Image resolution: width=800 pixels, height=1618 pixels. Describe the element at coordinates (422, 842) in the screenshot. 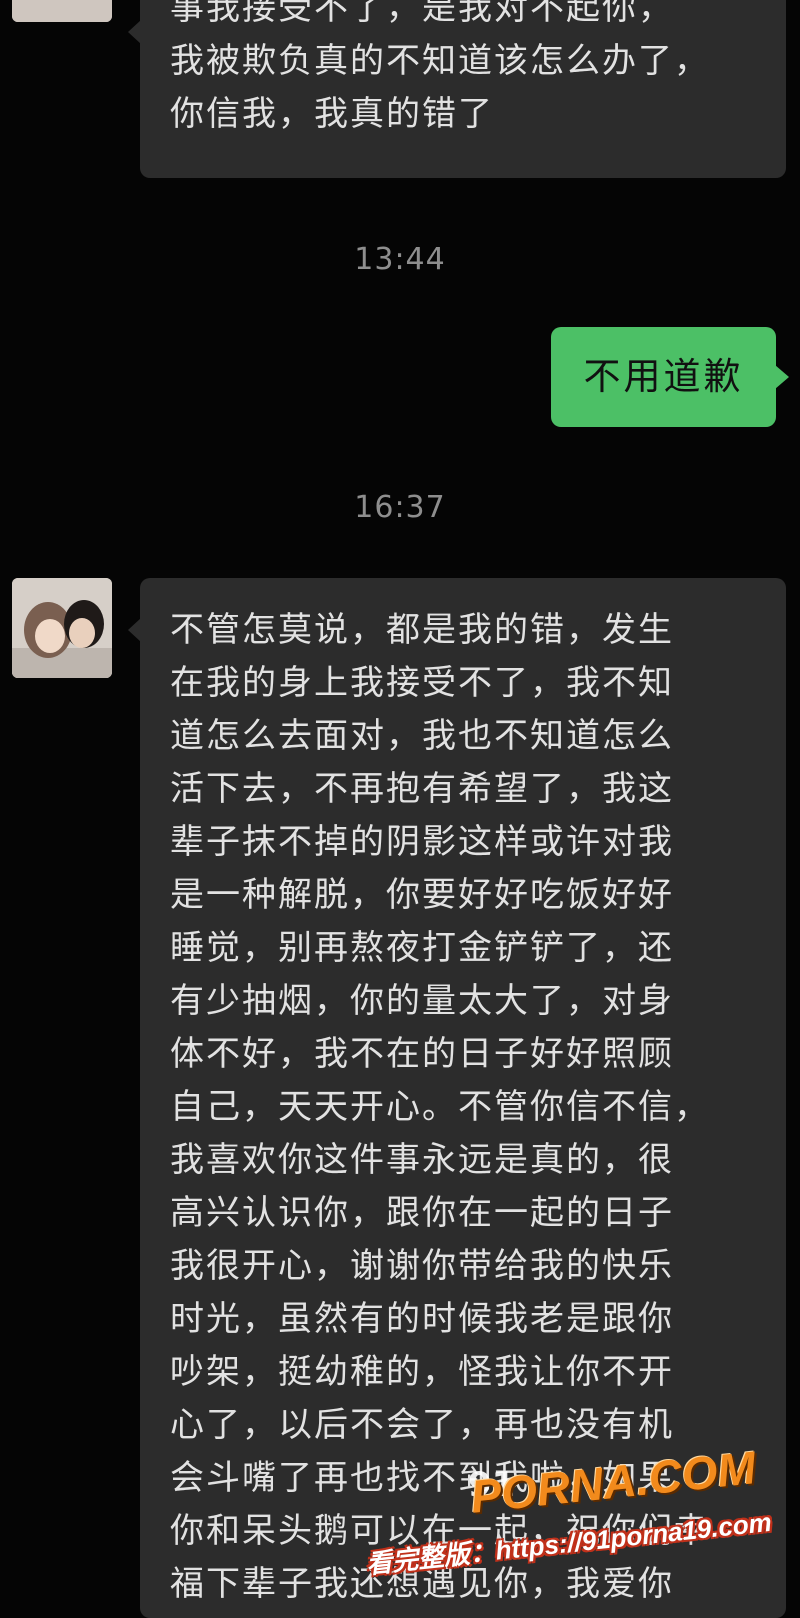

I see `message-line: 辈子抹不掉的阴影这样或许对我` at that location.